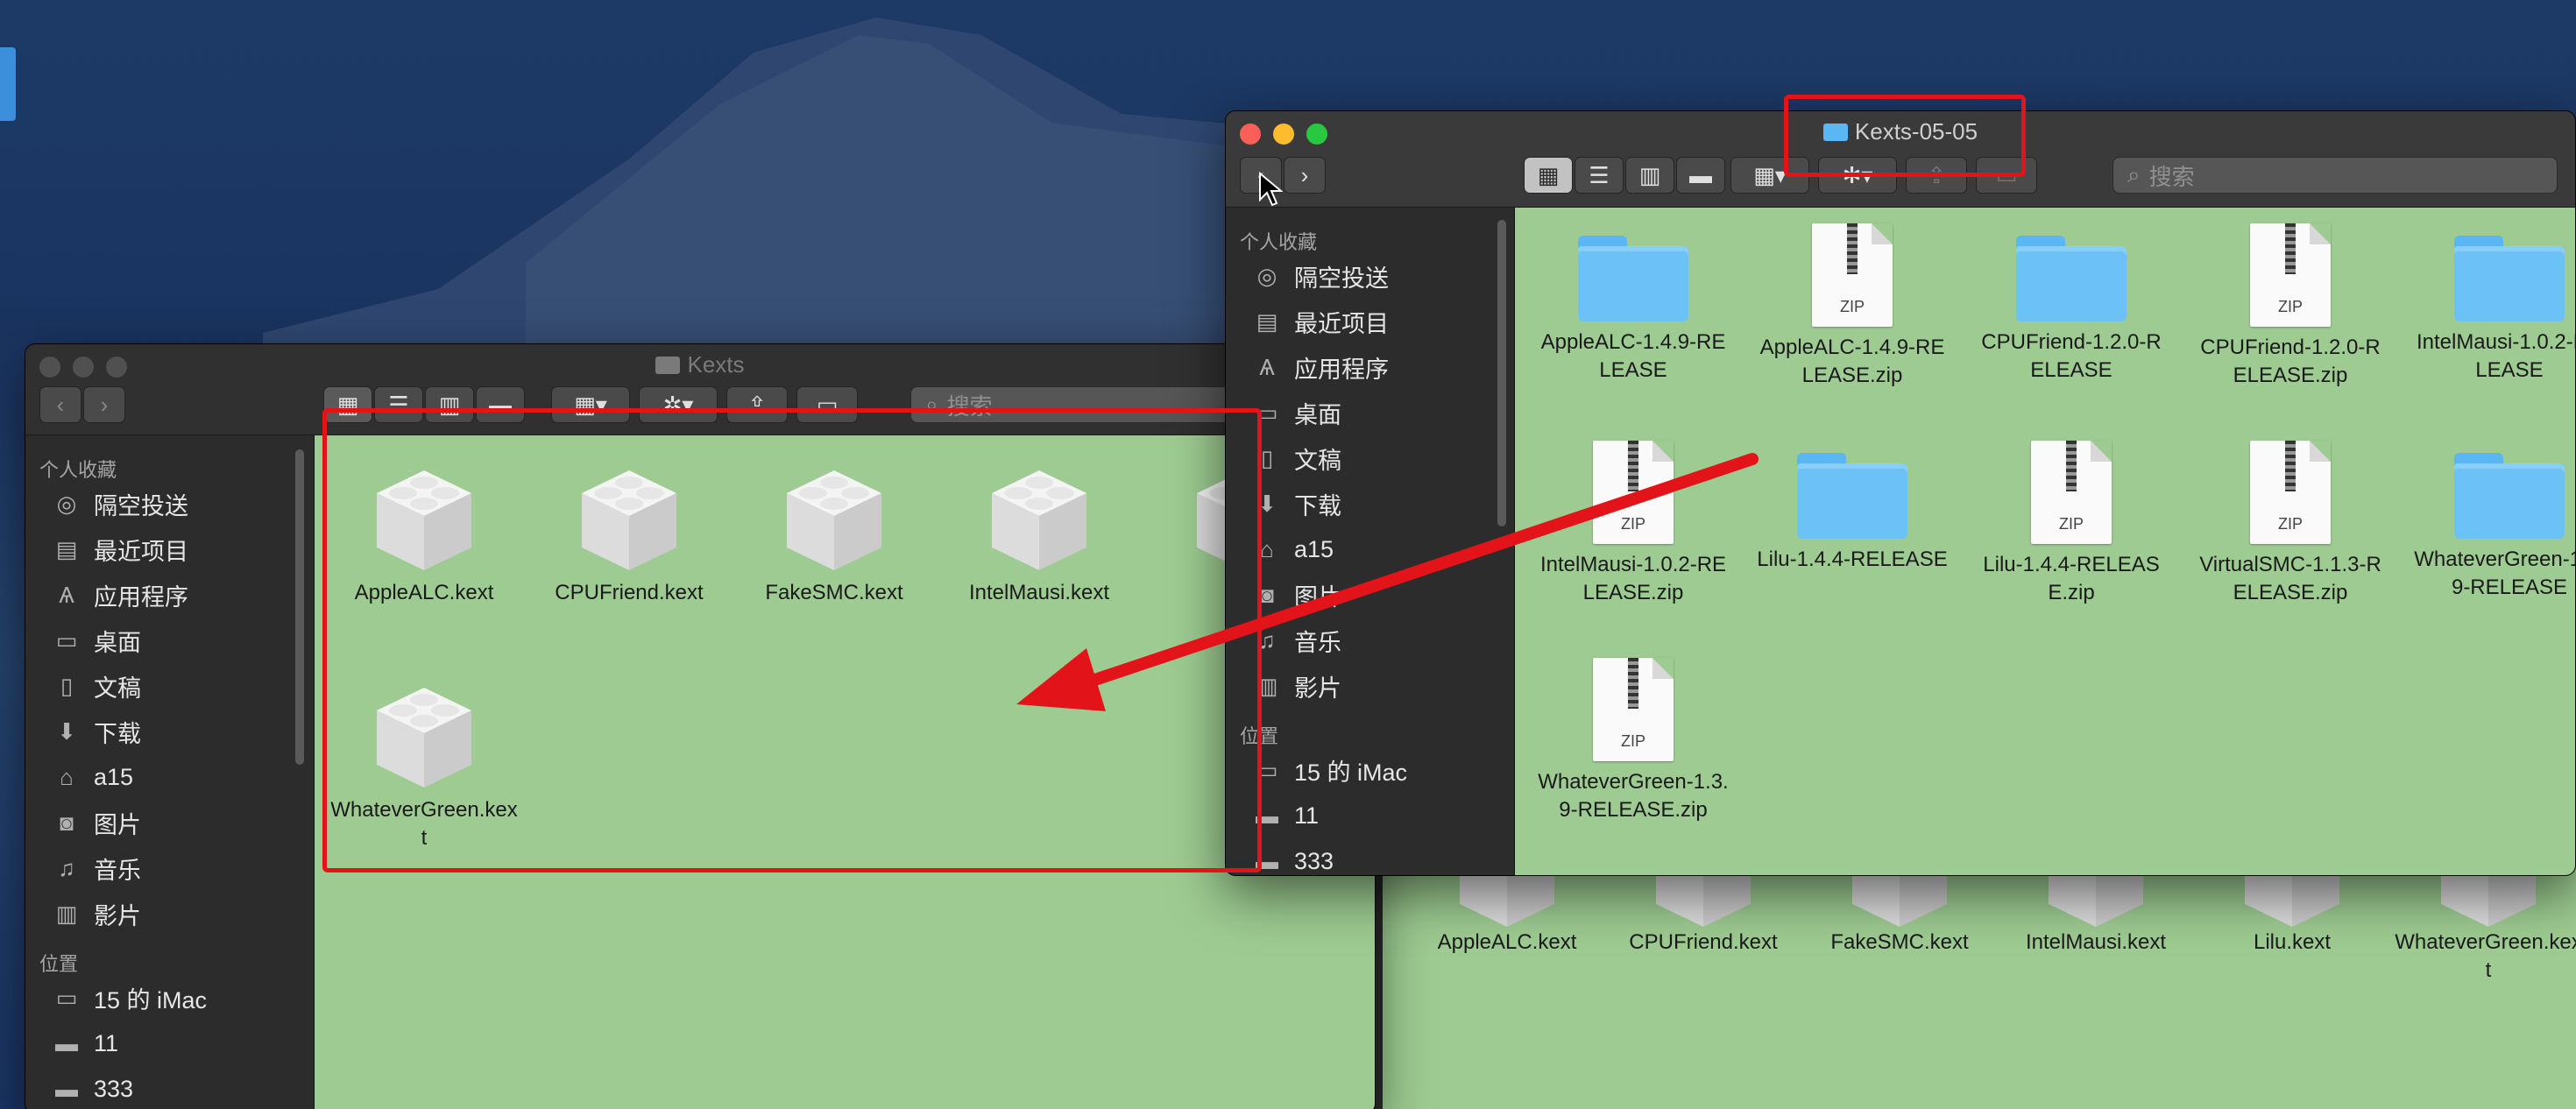 The width and height of the screenshot is (2576, 1109). What do you see at coordinates (629, 535) in the screenshot?
I see `file-item: CPUFriend.kext` at bounding box center [629, 535].